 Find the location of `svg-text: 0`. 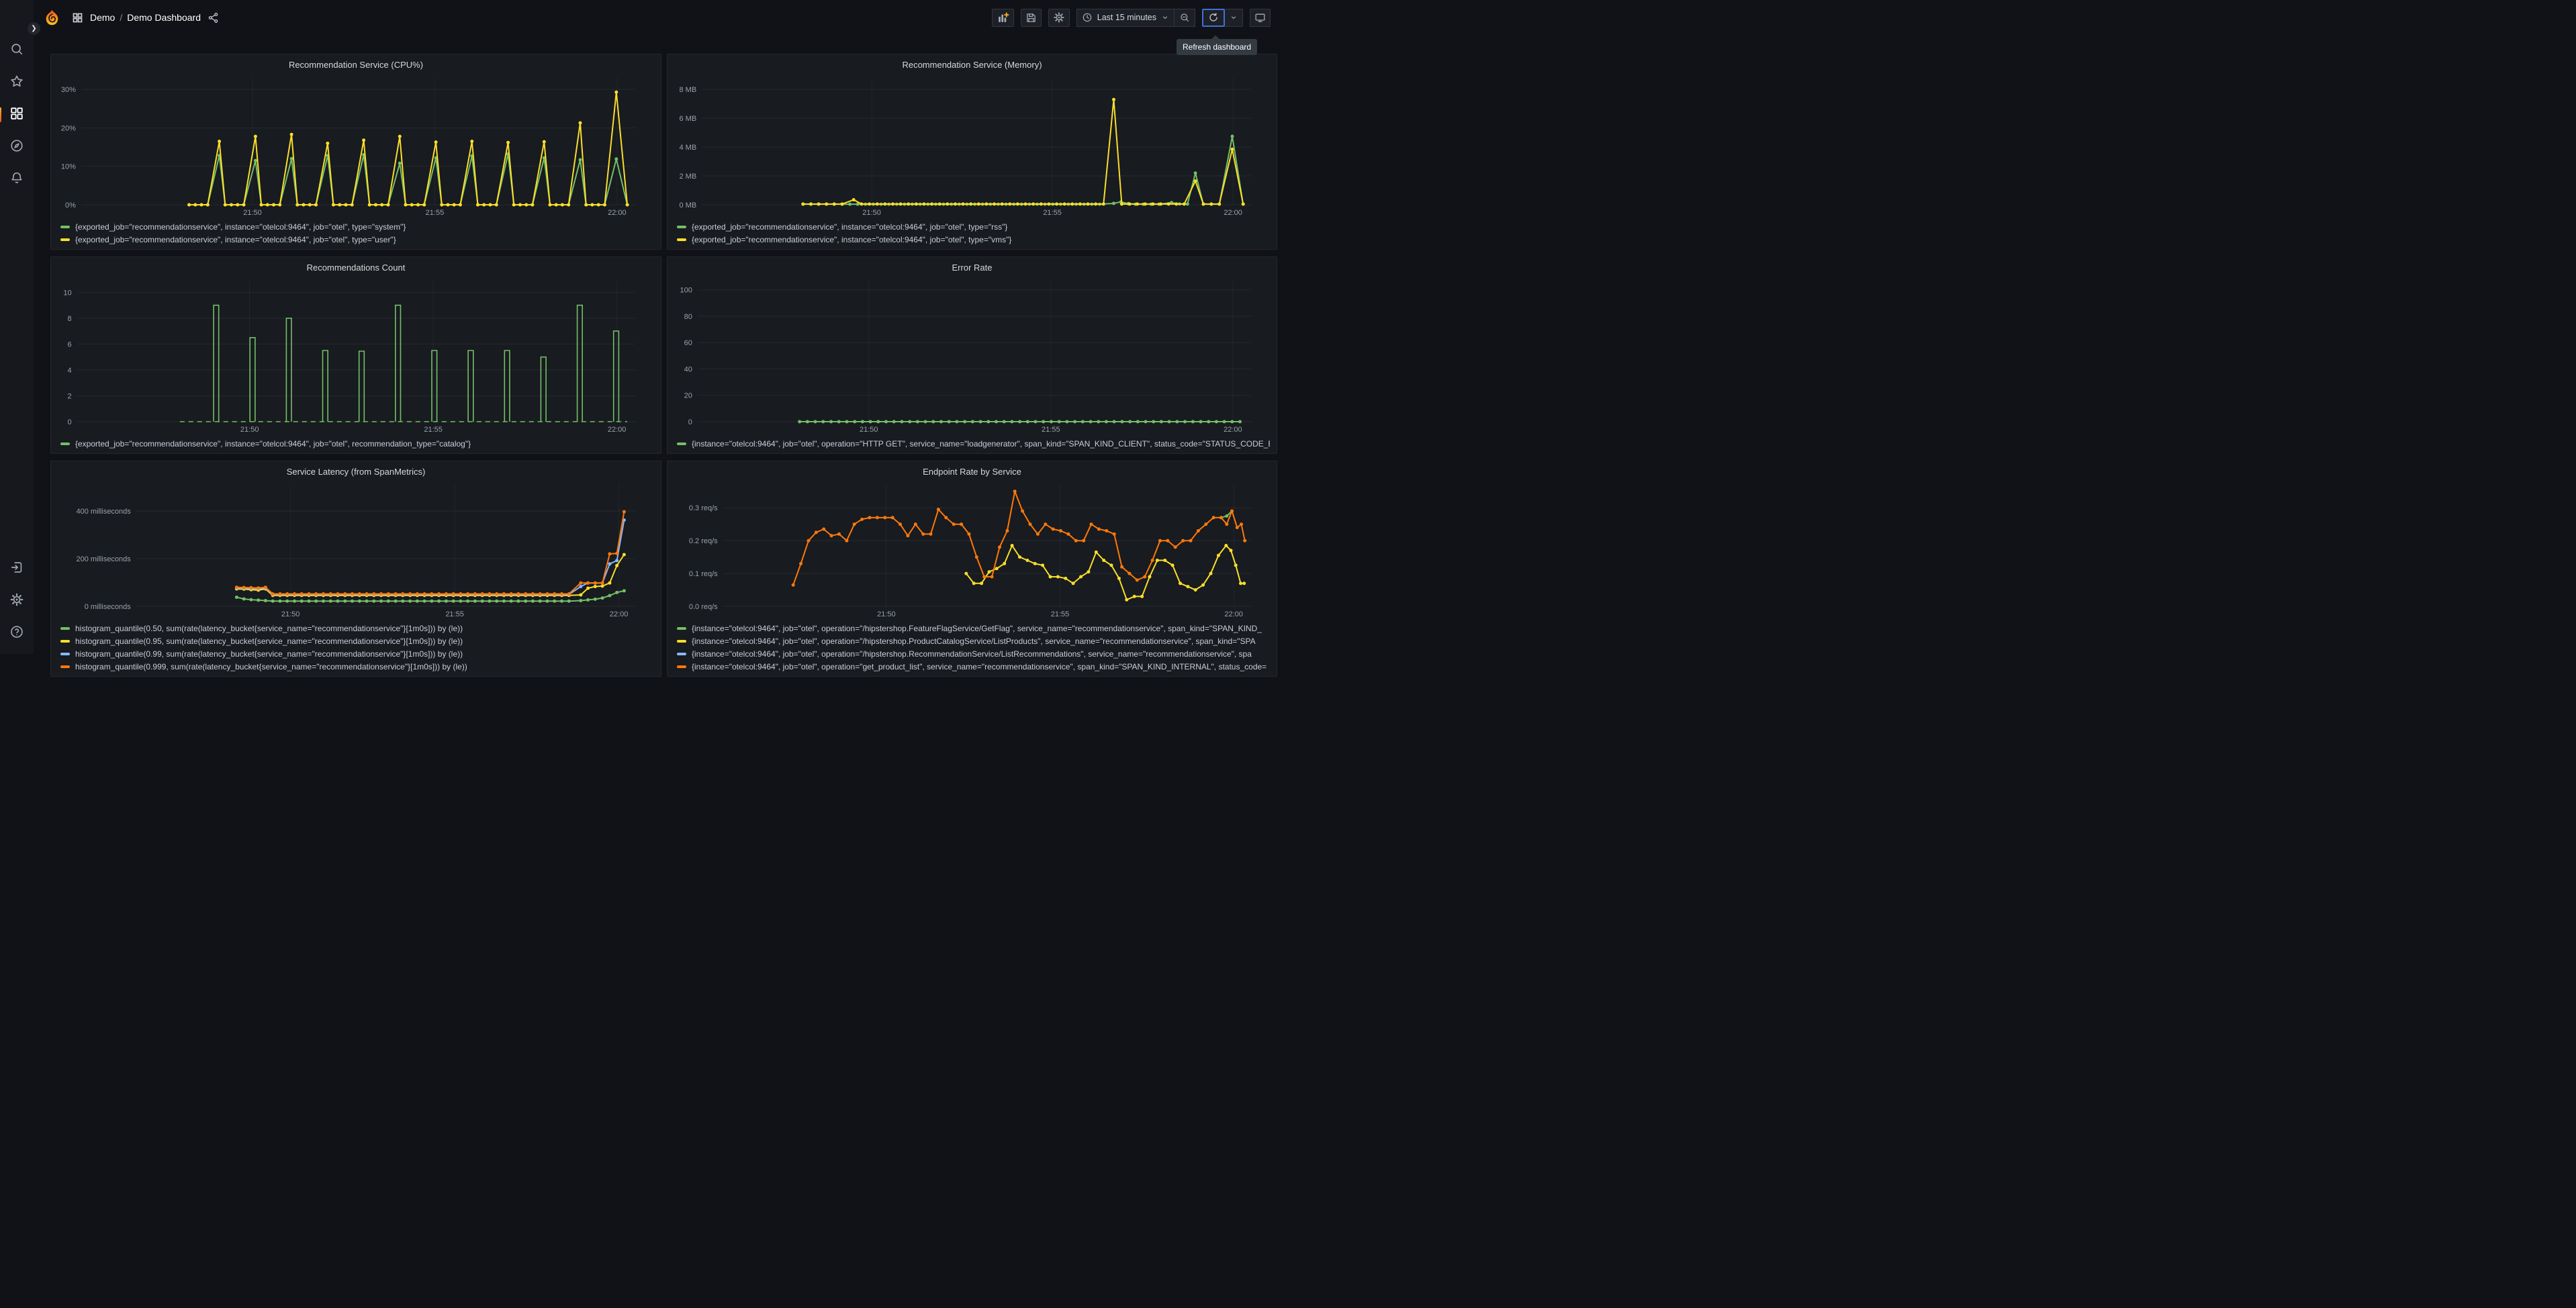

svg-text: 0 is located at coordinates (690, 422).